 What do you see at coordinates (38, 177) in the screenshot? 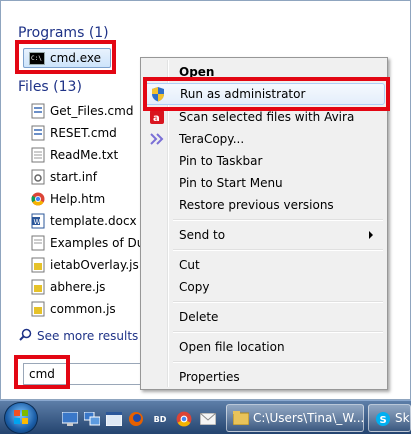
I see `settings-file-icon` at bounding box center [38, 177].